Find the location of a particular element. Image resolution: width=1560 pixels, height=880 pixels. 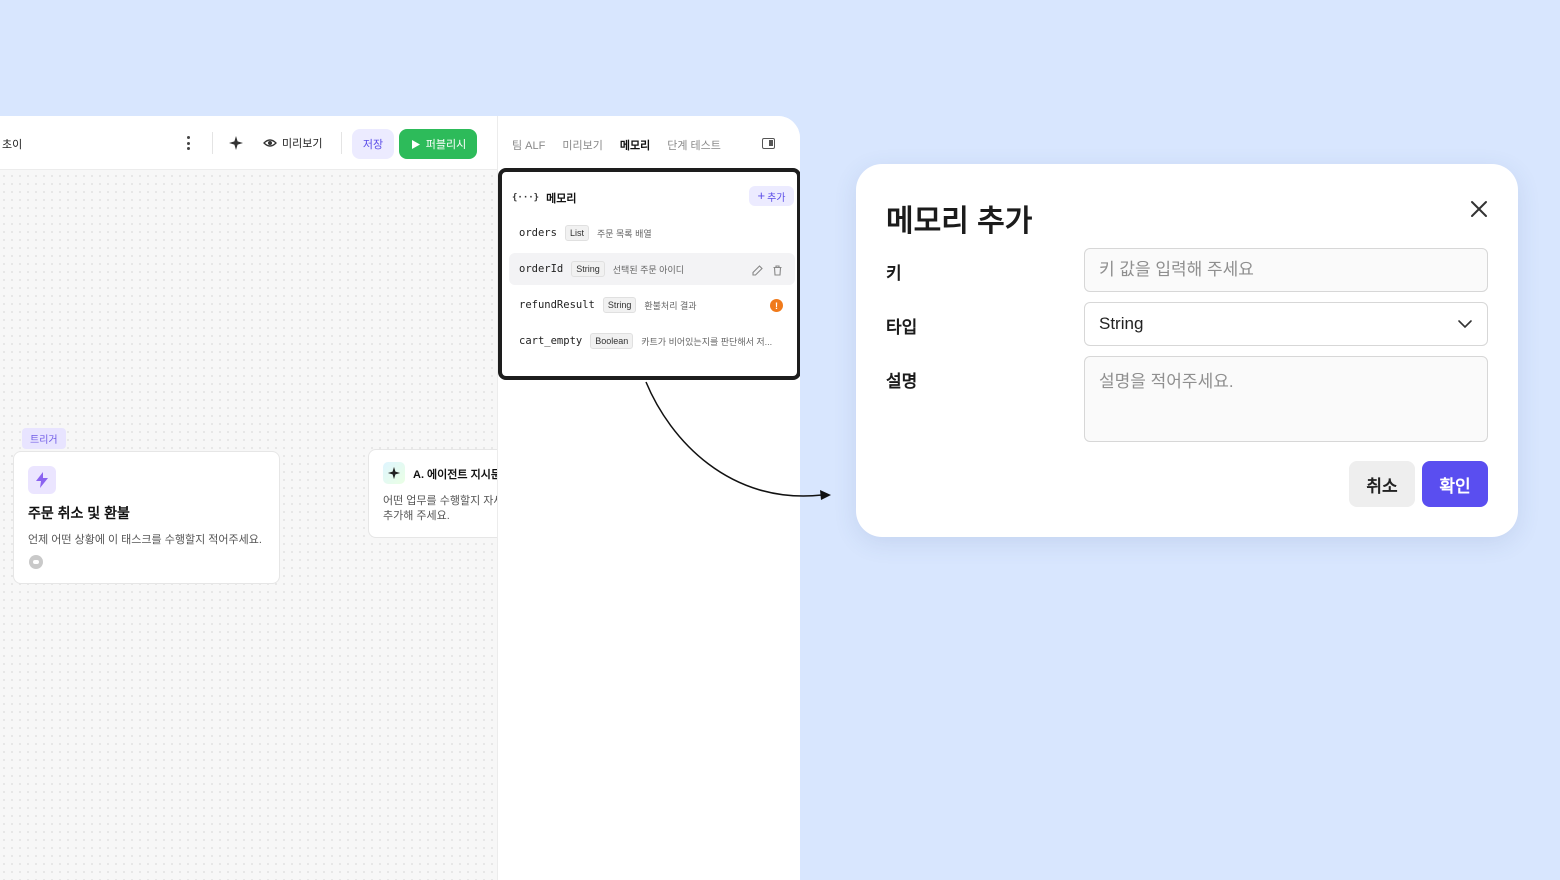

edit-icon is located at coordinates (757, 269).